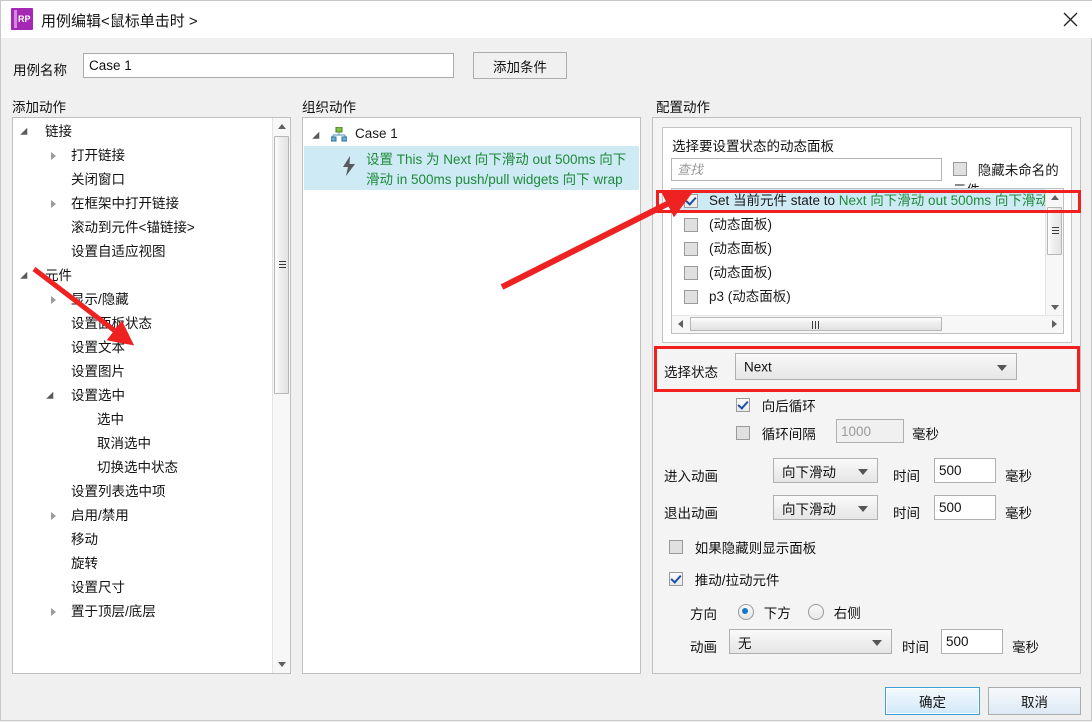  I want to click on tree-item-18: 旋转, so click(142, 564).